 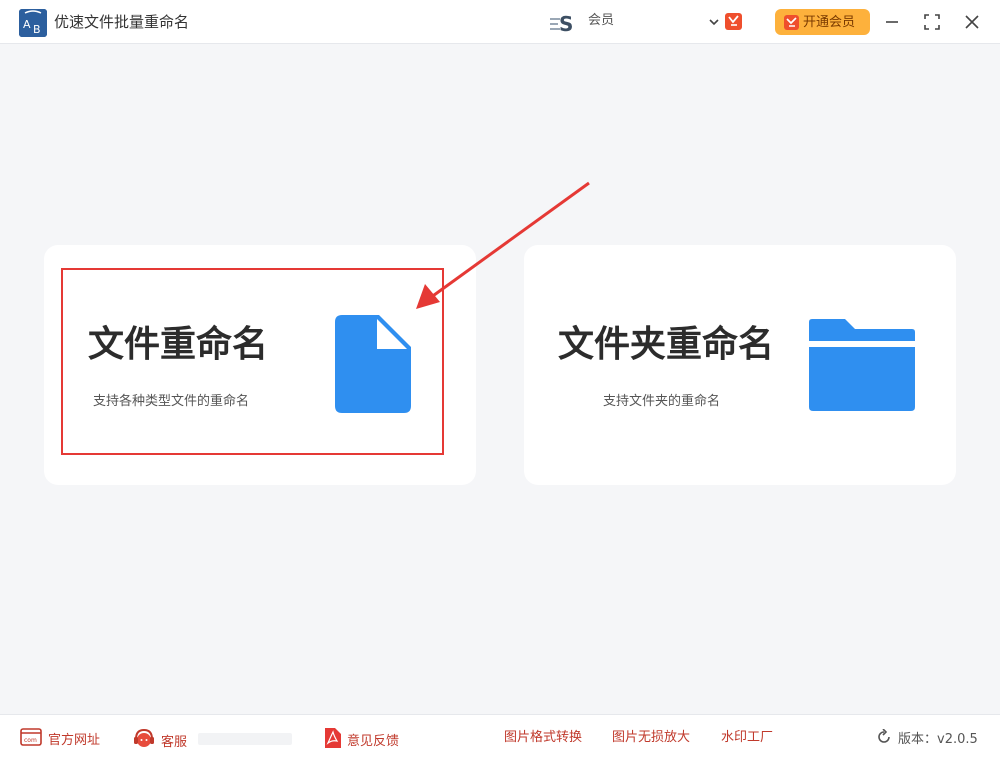 I want to click on vip-upgrade-button: 开通会员, so click(x=822, y=22).